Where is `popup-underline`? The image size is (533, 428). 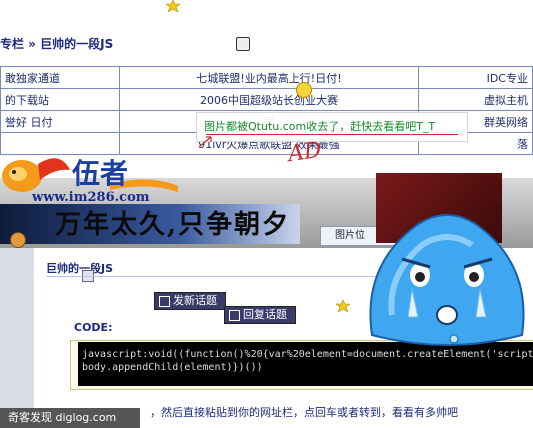 popup-underline is located at coordinates (332, 134).